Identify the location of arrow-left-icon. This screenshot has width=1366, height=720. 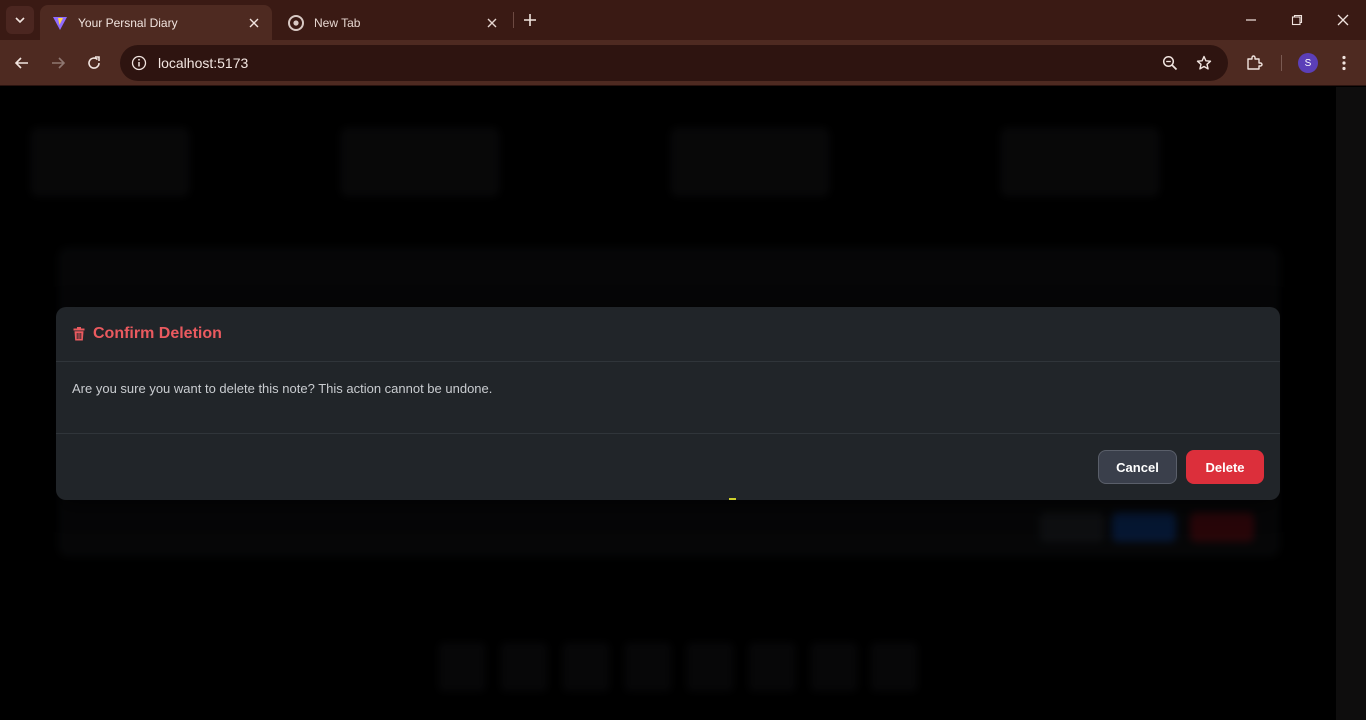
(21, 63).